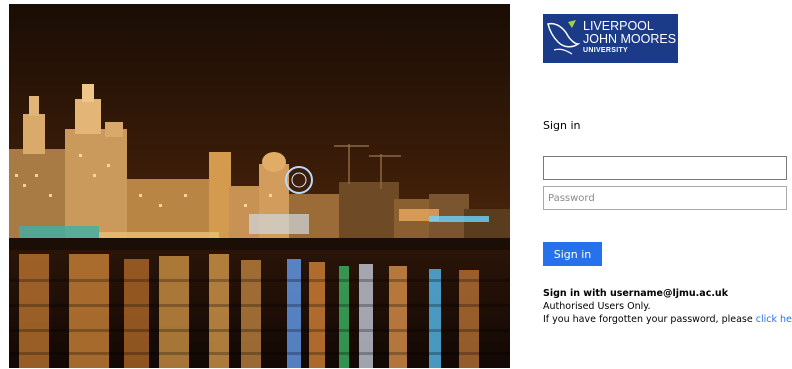 The height and width of the screenshot is (369, 792). I want to click on university-logo: LIVERPOOL JOHN MOORES UNIVERSITY, so click(610, 38).